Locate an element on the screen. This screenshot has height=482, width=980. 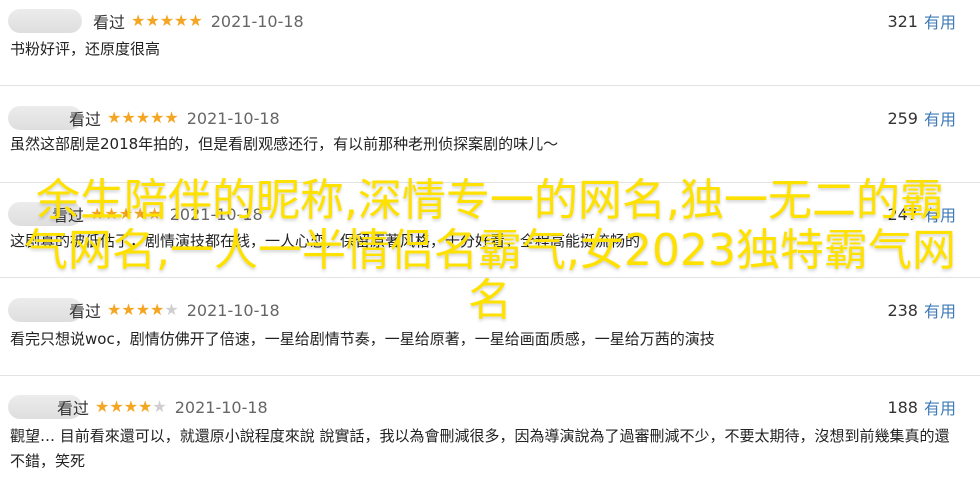
vote-area: 188 有用 is located at coordinates (921, 407).